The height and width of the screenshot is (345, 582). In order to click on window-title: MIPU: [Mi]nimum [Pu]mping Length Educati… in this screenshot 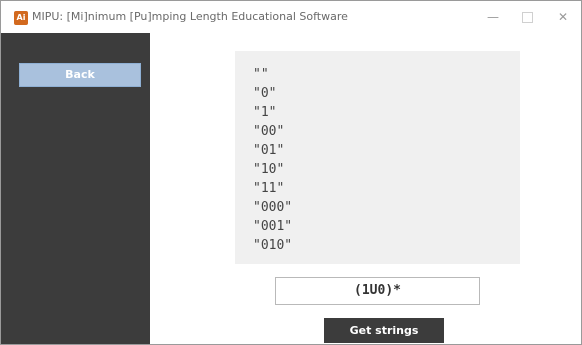, I will do `click(190, 16)`.